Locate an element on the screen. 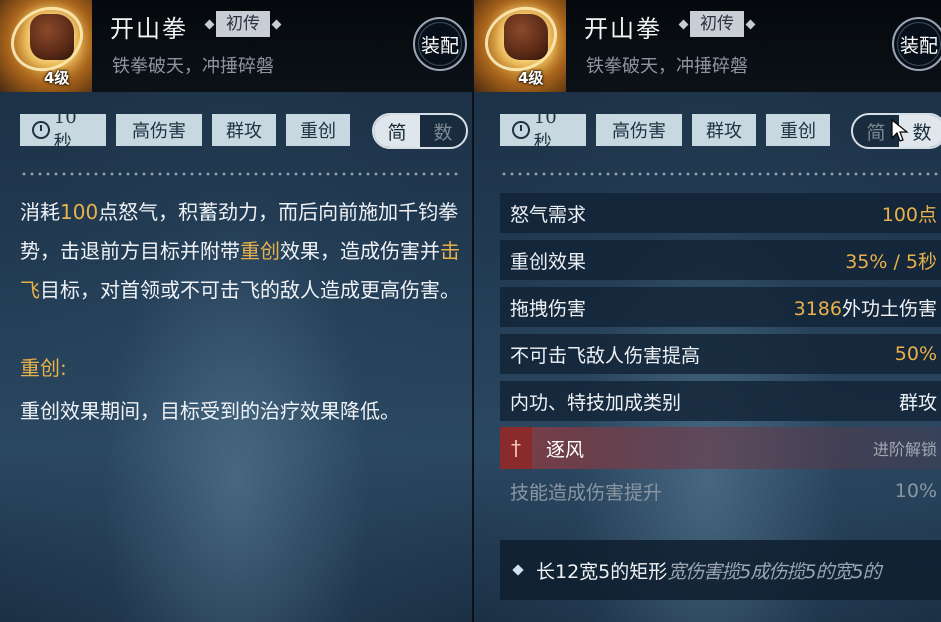 This screenshot has width=941, height=622. stat-value-suffix: 外功土伤害 is located at coordinates (889, 308).